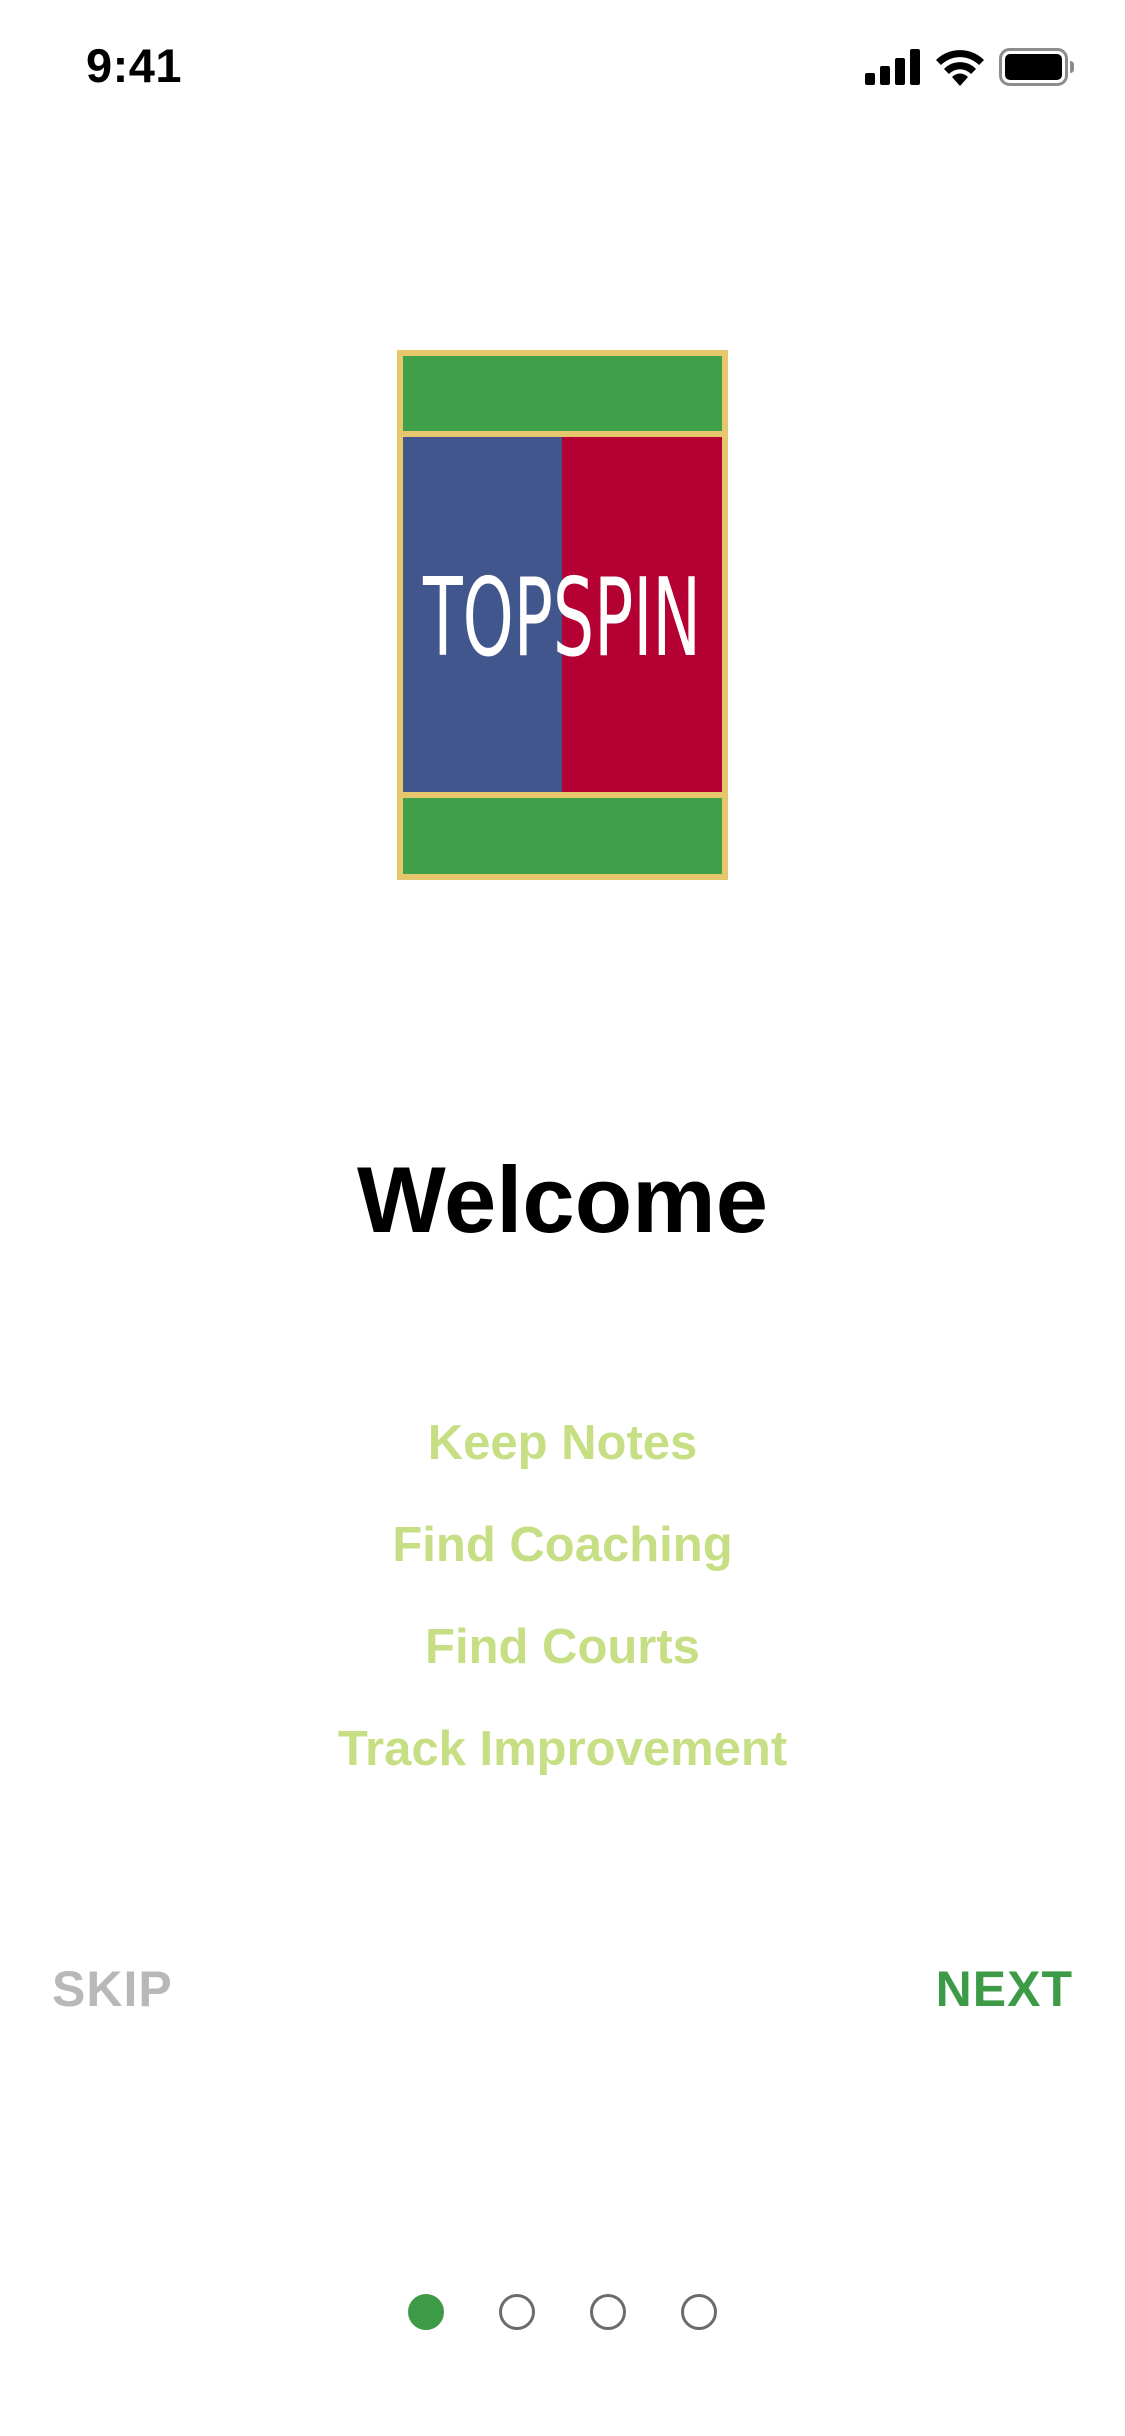 This screenshot has height=2436, width=1125. What do you see at coordinates (562, 1749) in the screenshot?
I see `feature-item-track-improvement: Track Improvement` at bounding box center [562, 1749].